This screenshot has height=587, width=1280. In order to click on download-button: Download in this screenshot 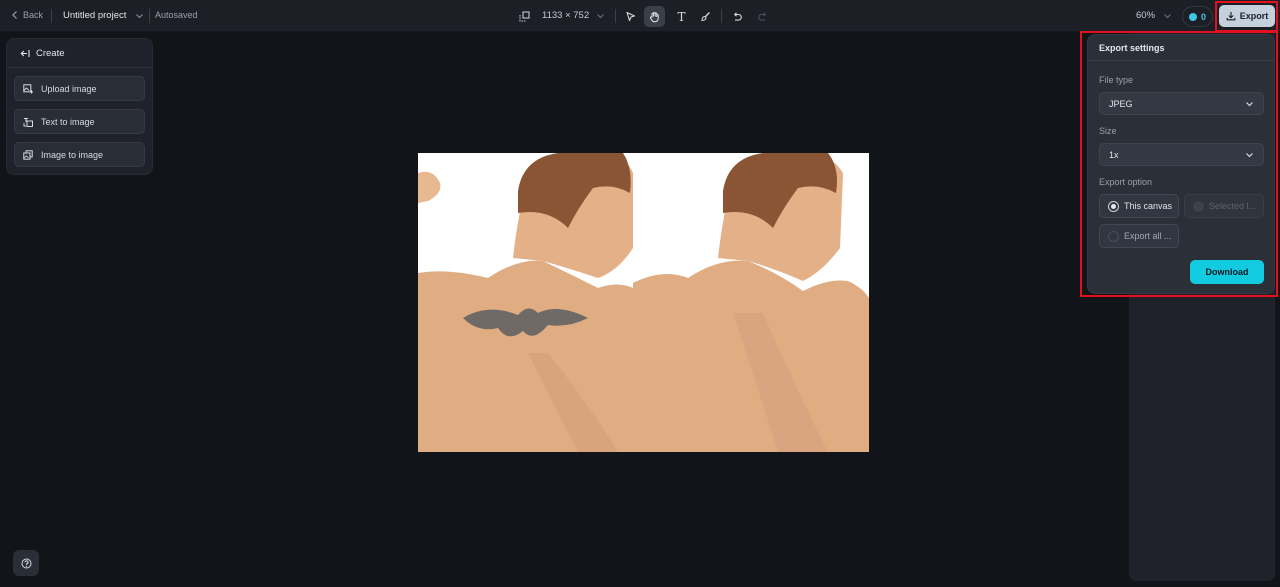, I will do `click(1227, 272)`.